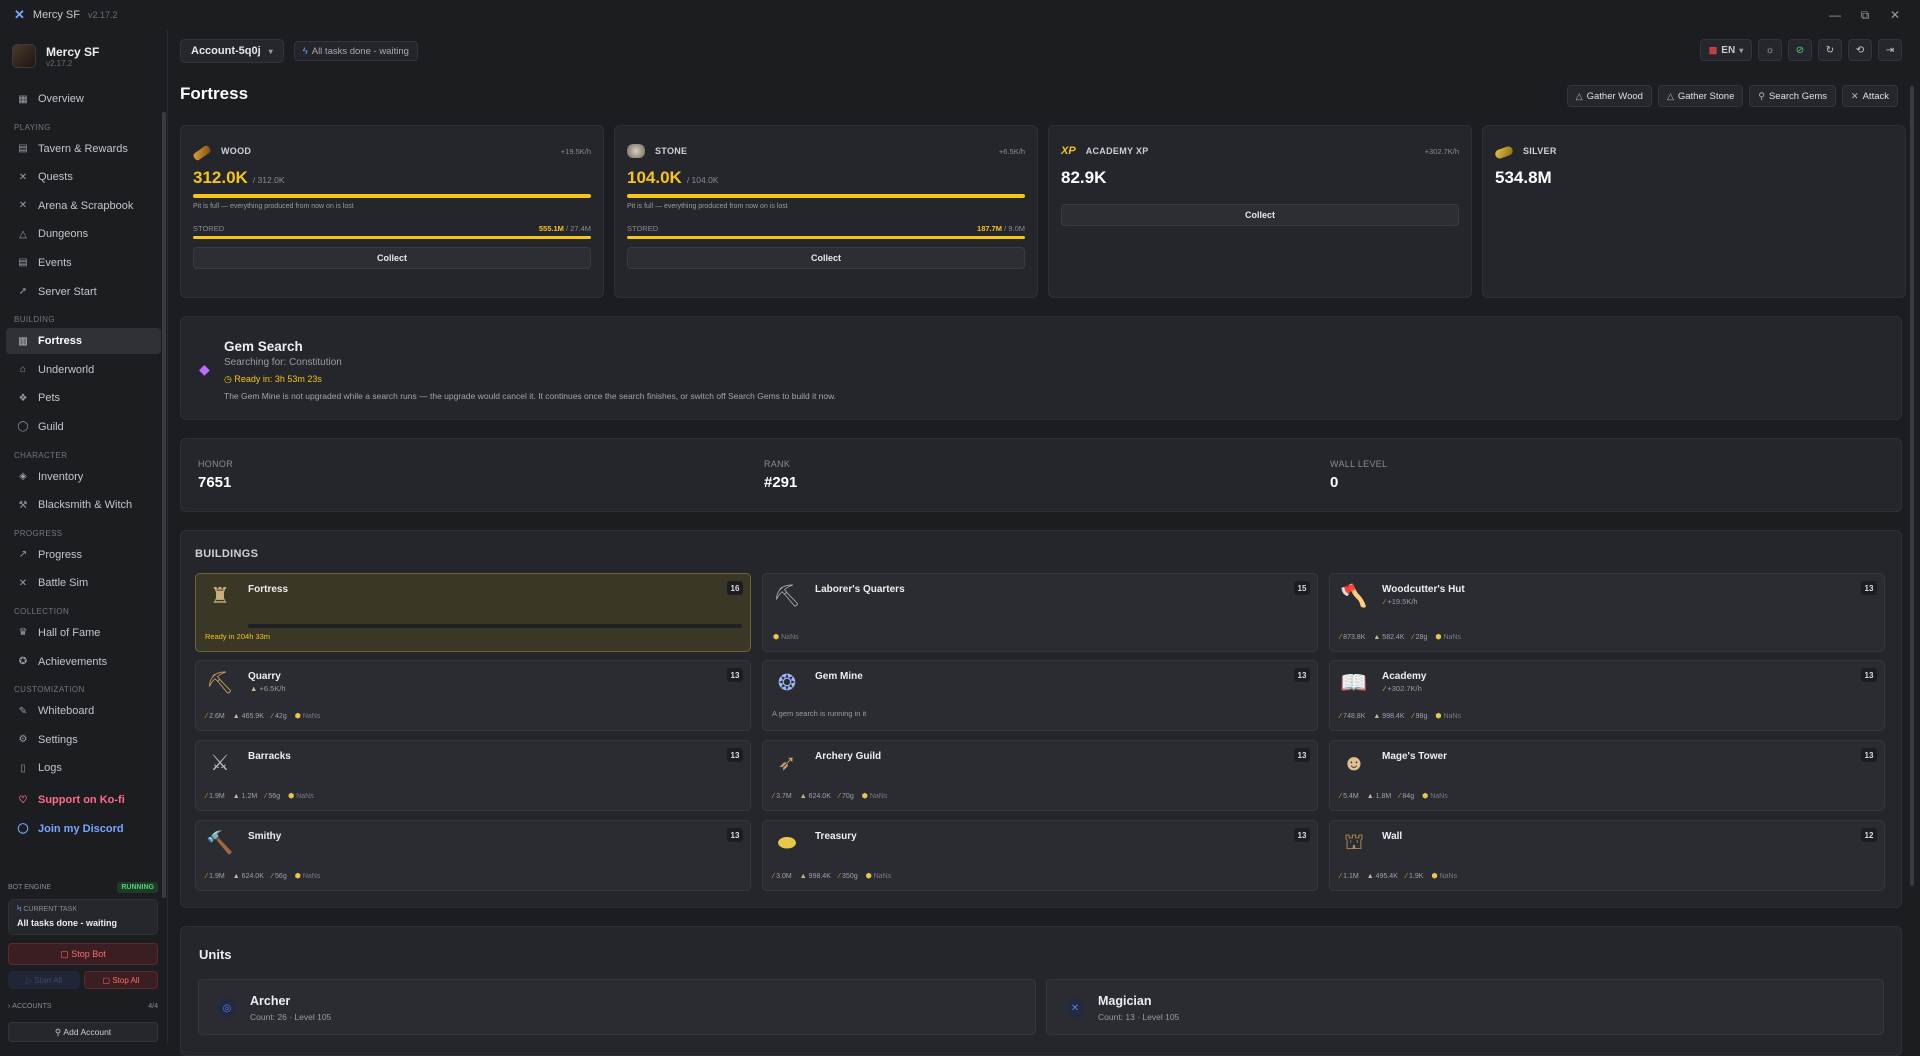  What do you see at coordinates (1870, 96) in the screenshot?
I see `attack-button: ✕ Attack` at bounding box center [1870, 96].